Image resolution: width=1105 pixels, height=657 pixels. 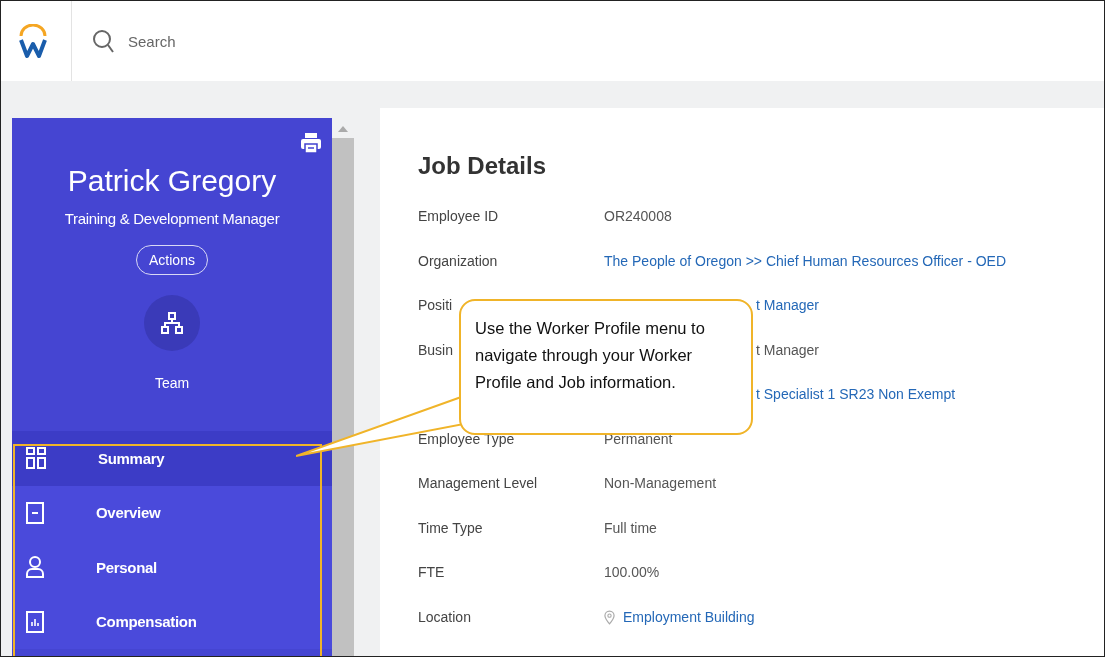 I want to click on profile-name: Patrick Gregory, so click(x=172, y=181).